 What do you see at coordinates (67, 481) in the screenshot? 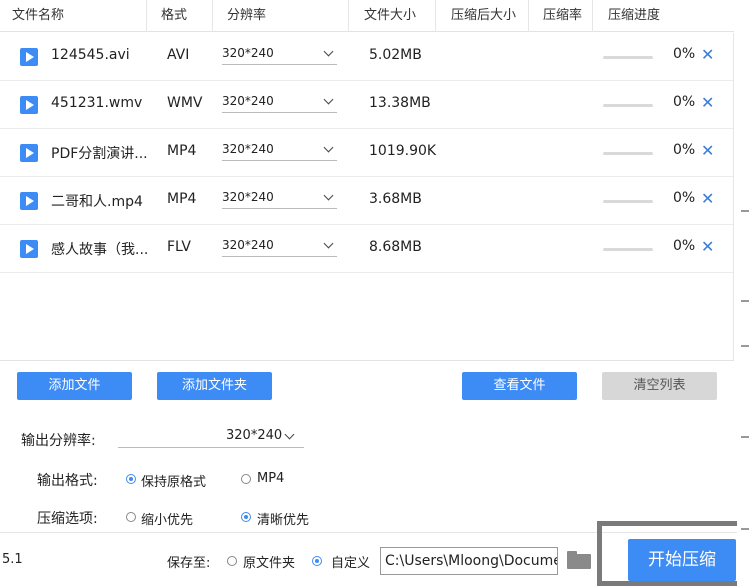
I see `output-format-label: 输出格式:` at bounding box center [67, 481].